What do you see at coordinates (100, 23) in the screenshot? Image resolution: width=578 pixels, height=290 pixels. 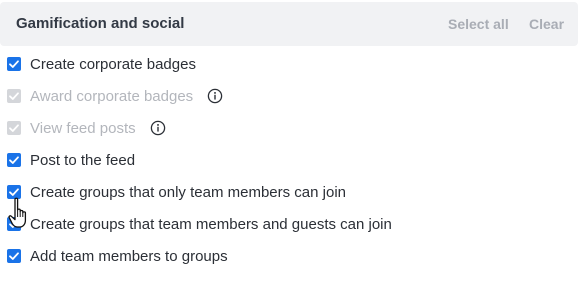 I see `section-title: Gamification and social` at bounding box center [100, 23].